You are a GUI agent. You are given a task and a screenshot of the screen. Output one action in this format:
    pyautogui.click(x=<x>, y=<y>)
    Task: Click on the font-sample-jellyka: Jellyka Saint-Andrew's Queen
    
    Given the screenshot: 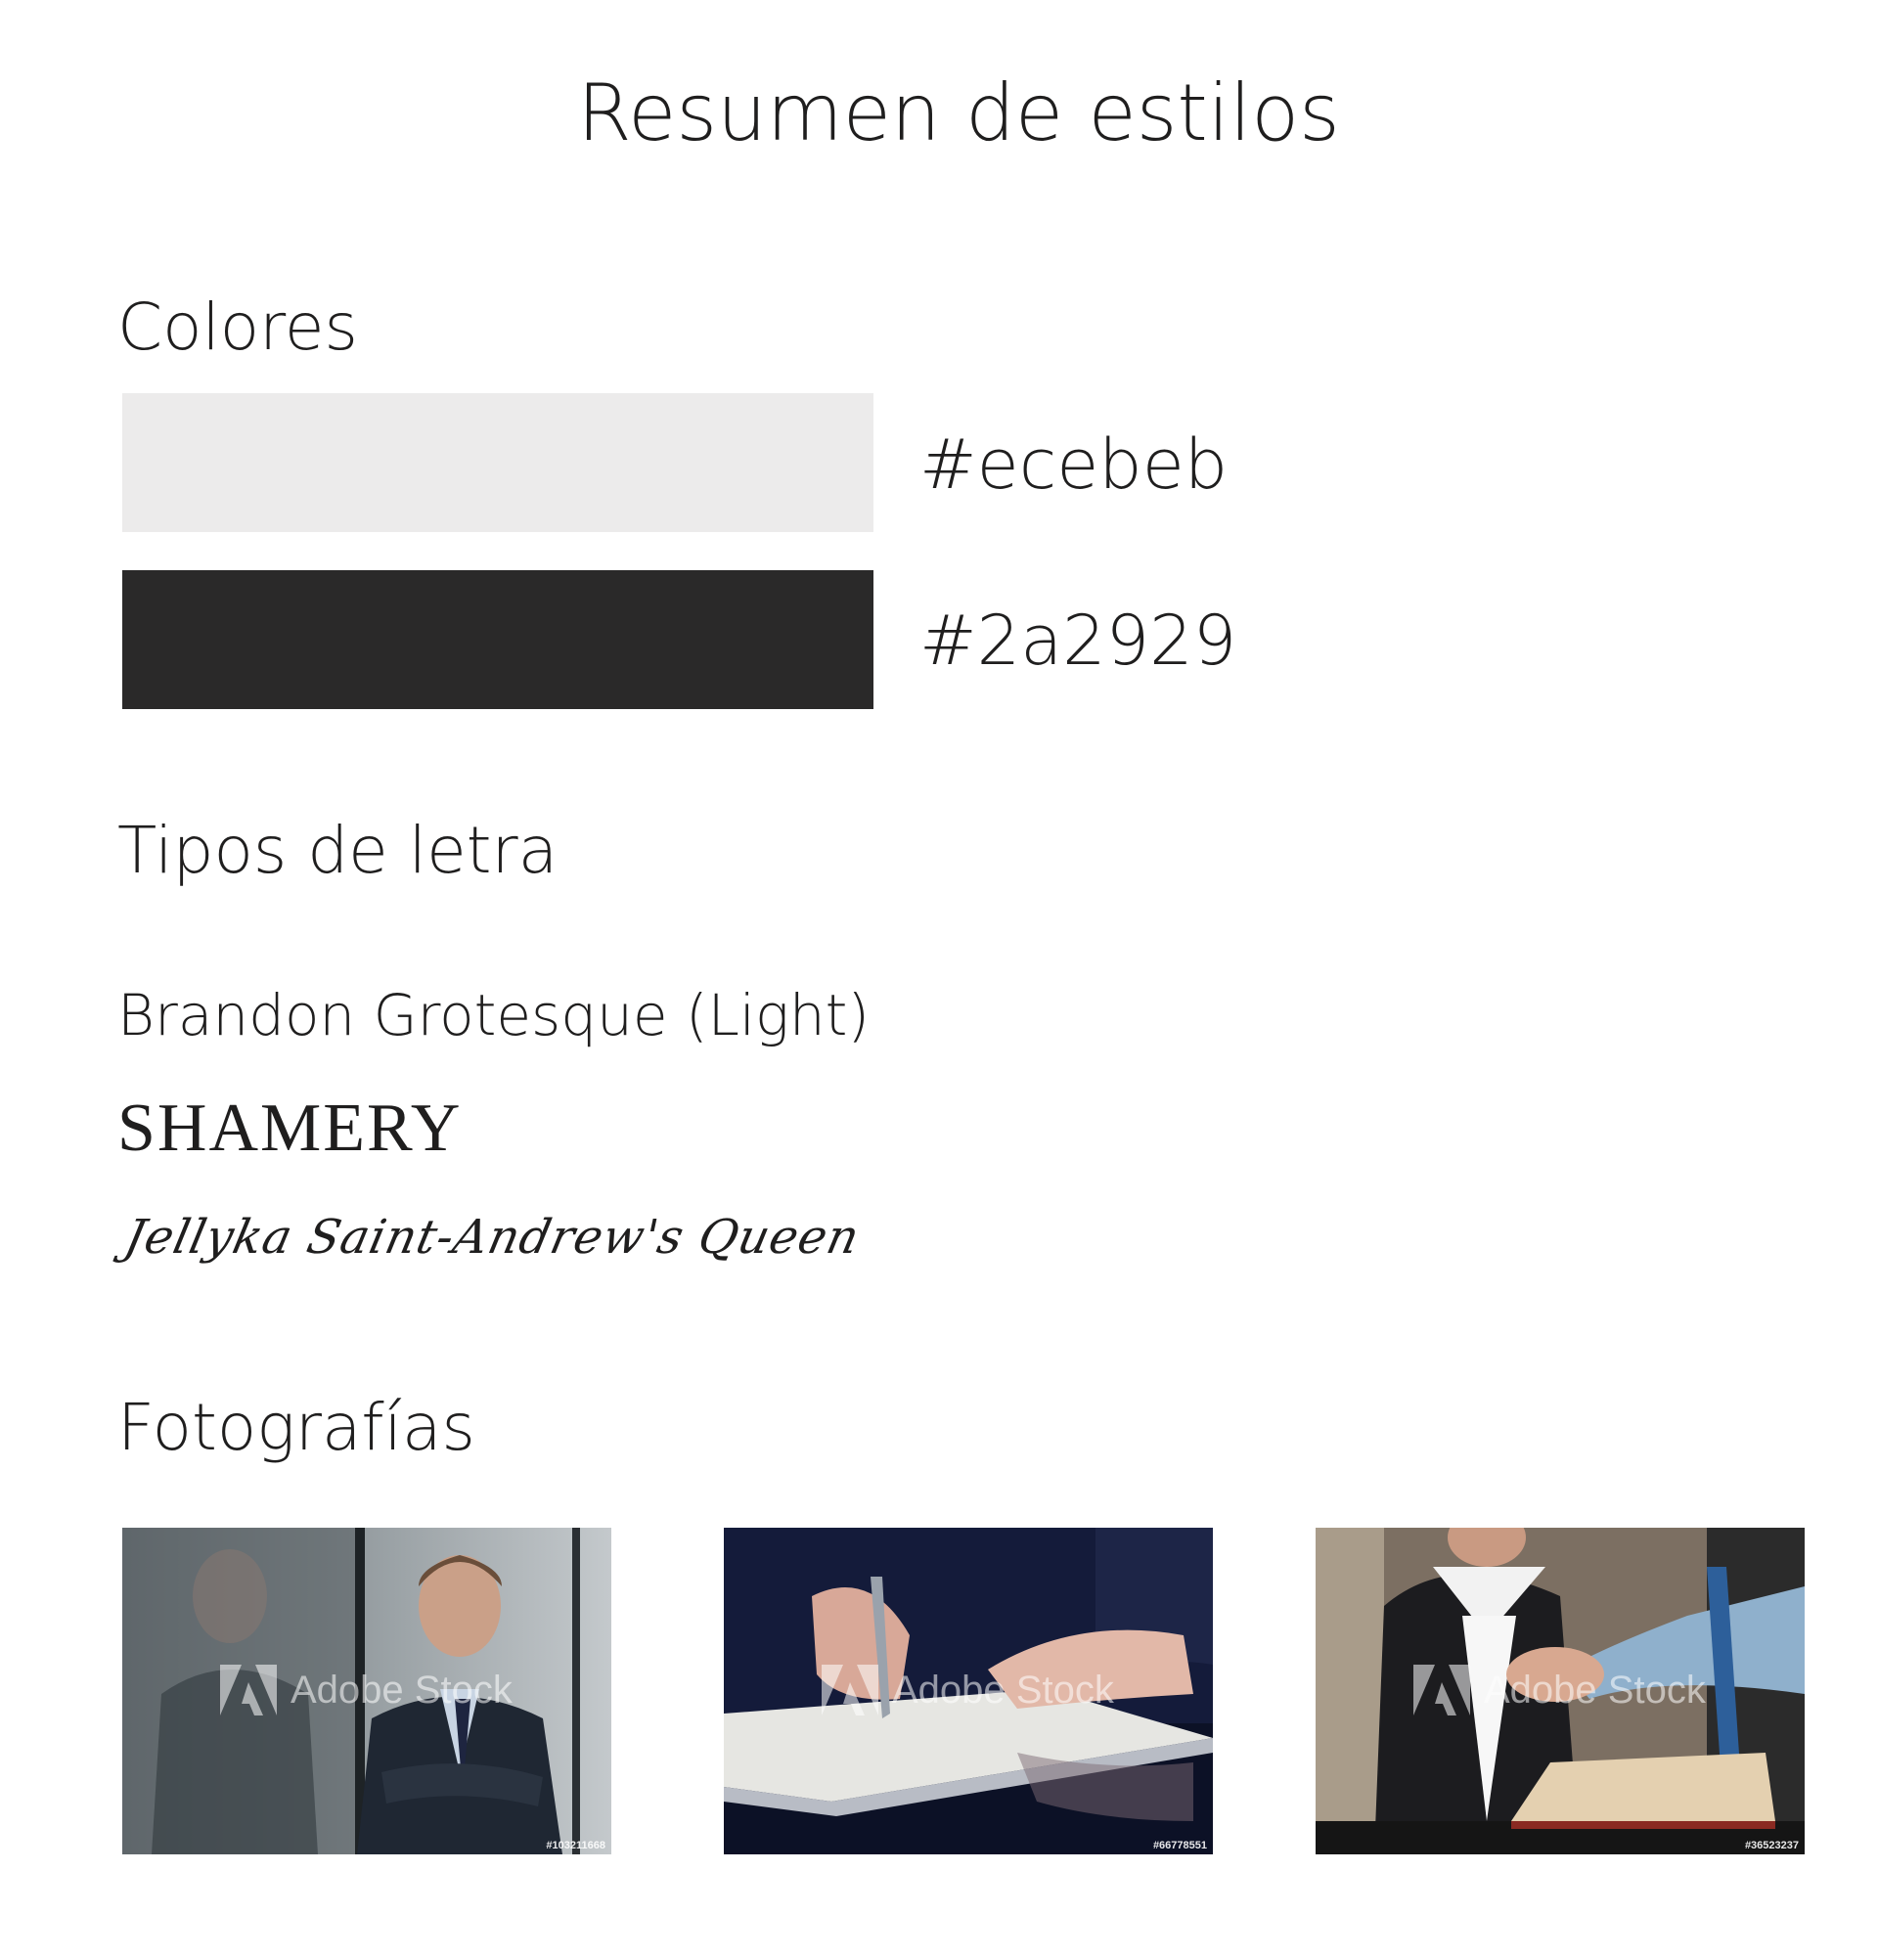 What is the action you would take?
    pyautogui.click(x=492, y=1237)
    